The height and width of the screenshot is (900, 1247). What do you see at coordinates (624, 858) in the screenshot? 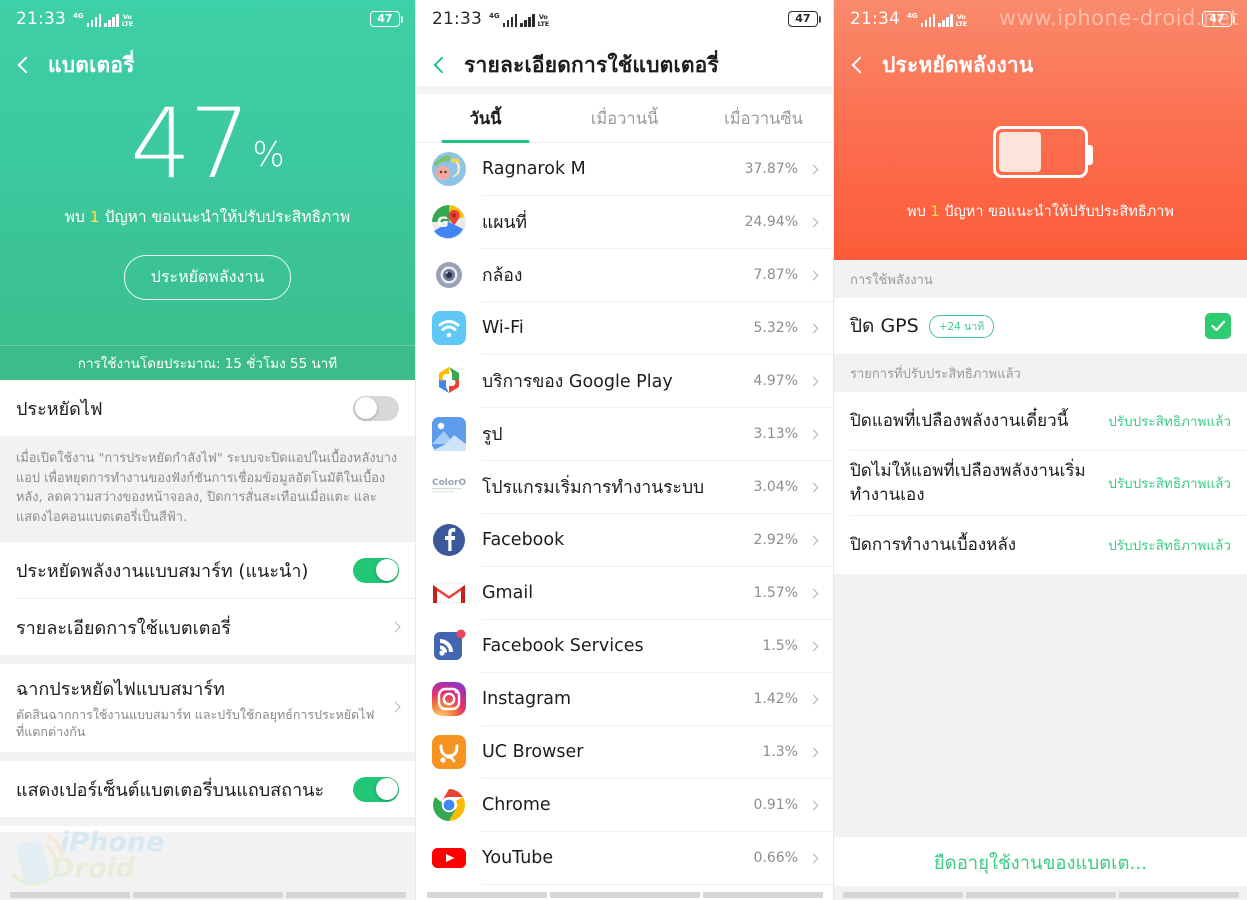
I see `app-usage-row: YouTube 0.66%` at bounding box center [624, 858].